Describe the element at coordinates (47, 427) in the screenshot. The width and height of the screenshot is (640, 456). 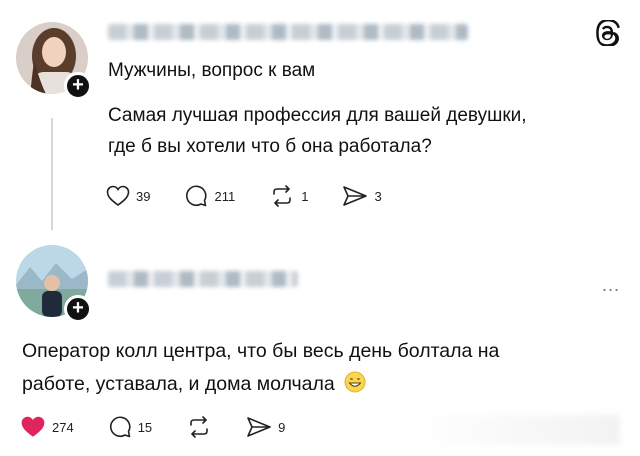
I see `like-button: 274` at that location.